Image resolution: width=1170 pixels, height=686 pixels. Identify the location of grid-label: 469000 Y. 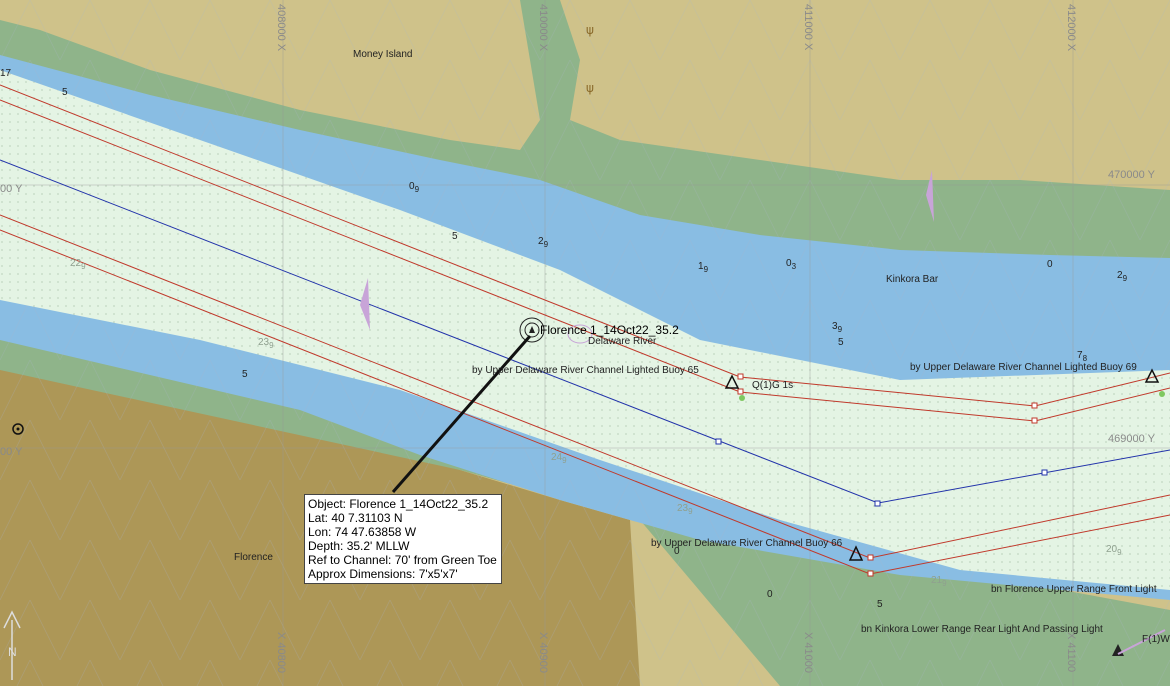
(1131, 439).